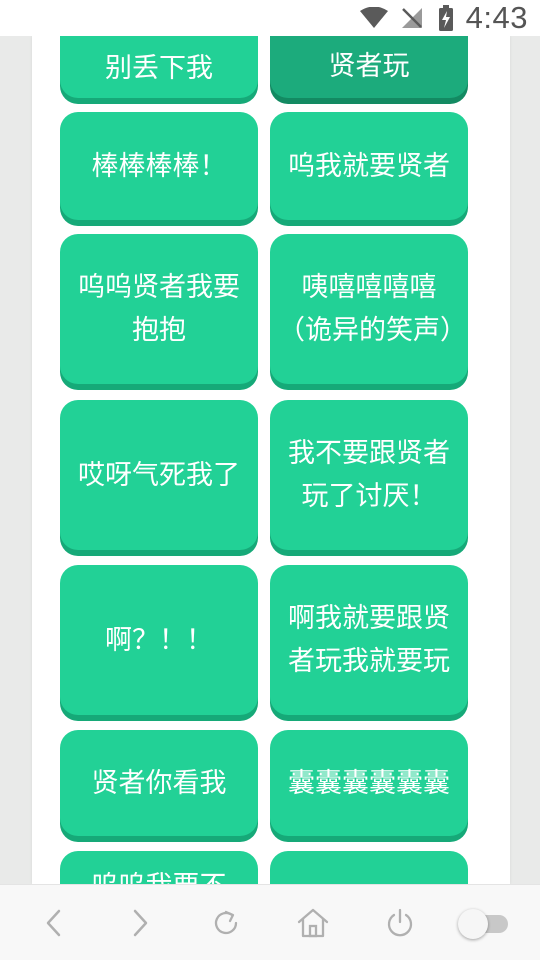 The width and height of the screenshot is (540, 960). Describe the element at coordinates (159, 166) in the screenshot. I see `phrase-button: 棒棒棒棒！` at that location.